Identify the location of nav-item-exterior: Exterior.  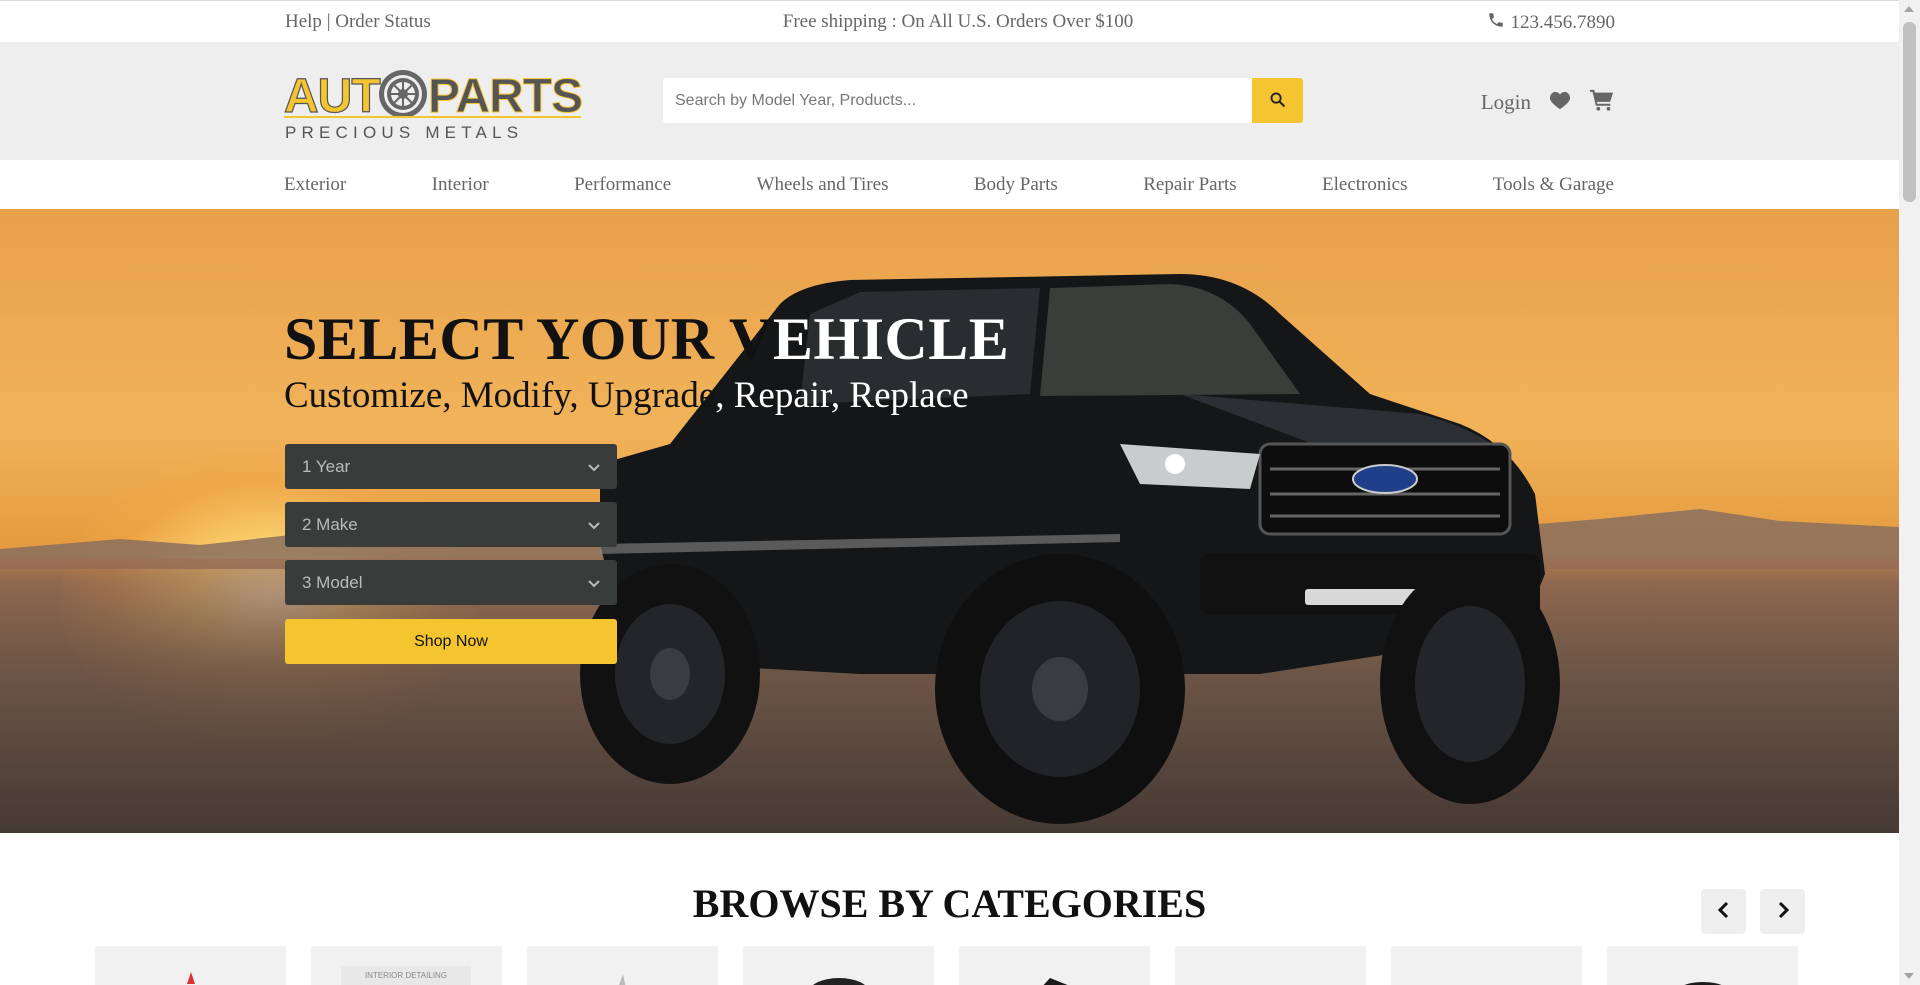
(315, 184).